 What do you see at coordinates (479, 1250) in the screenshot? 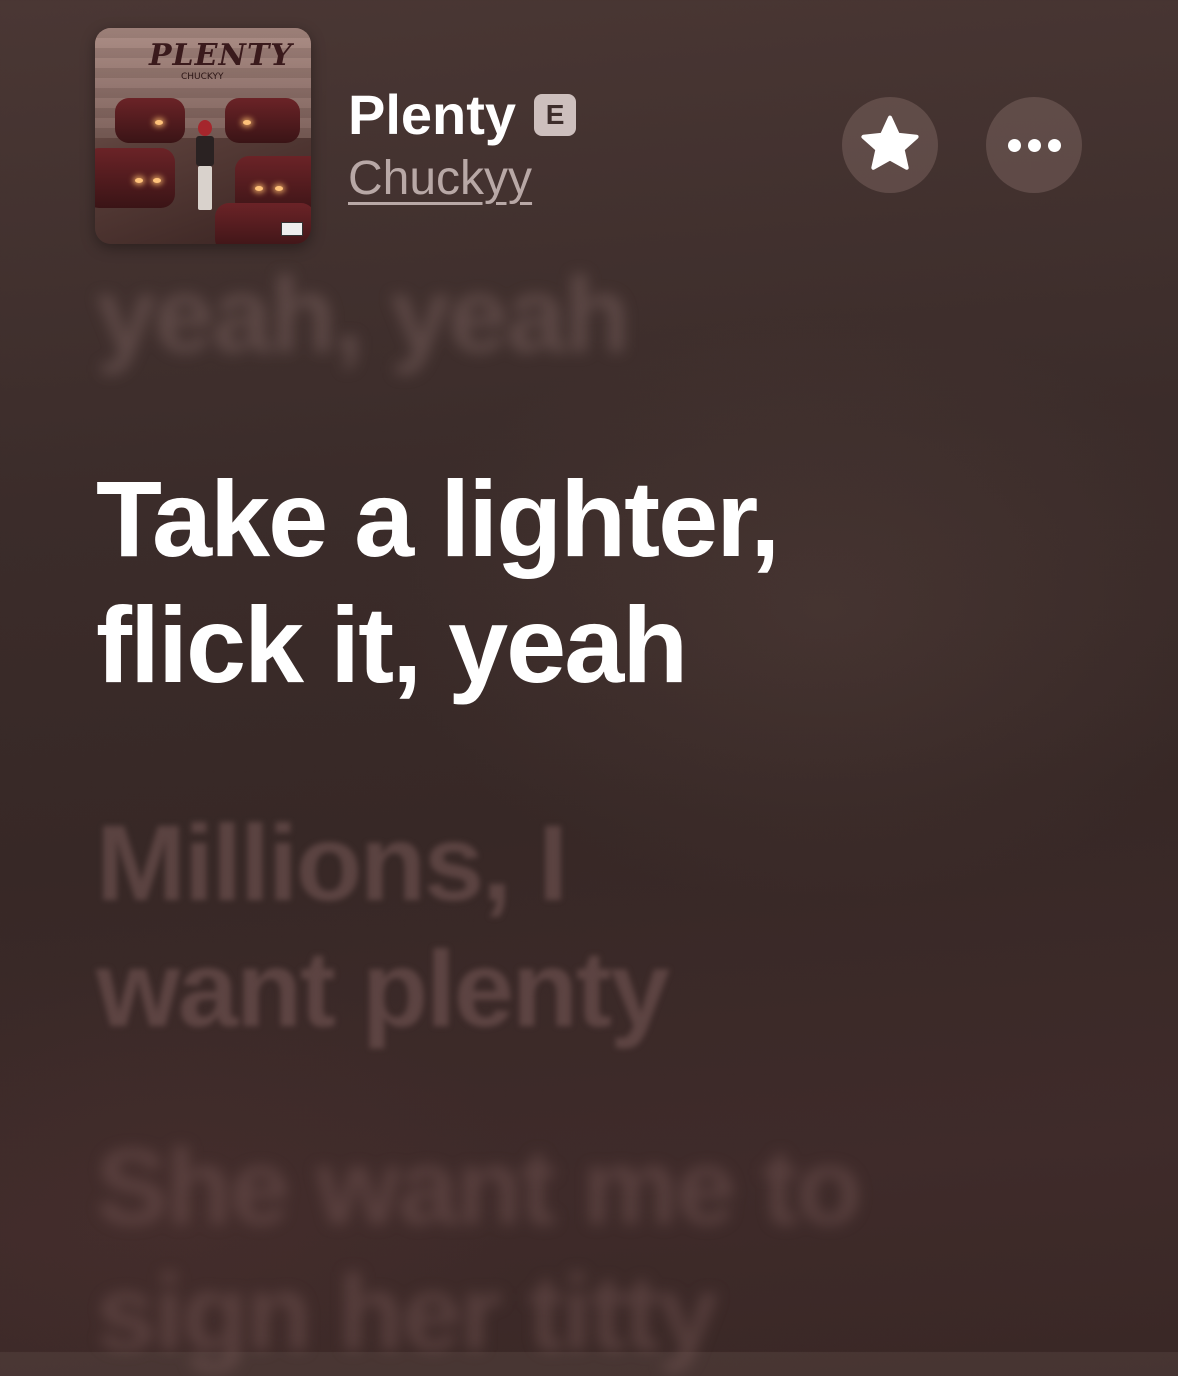
I see `lyric-line-upcoming: She want me to sign her titty` at bounding box center [479, 1250].